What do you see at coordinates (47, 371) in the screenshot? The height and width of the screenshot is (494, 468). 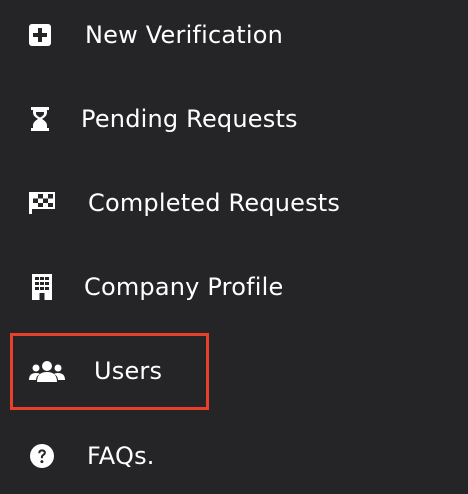 I see `users-icon` at bounding box center [47, 371].